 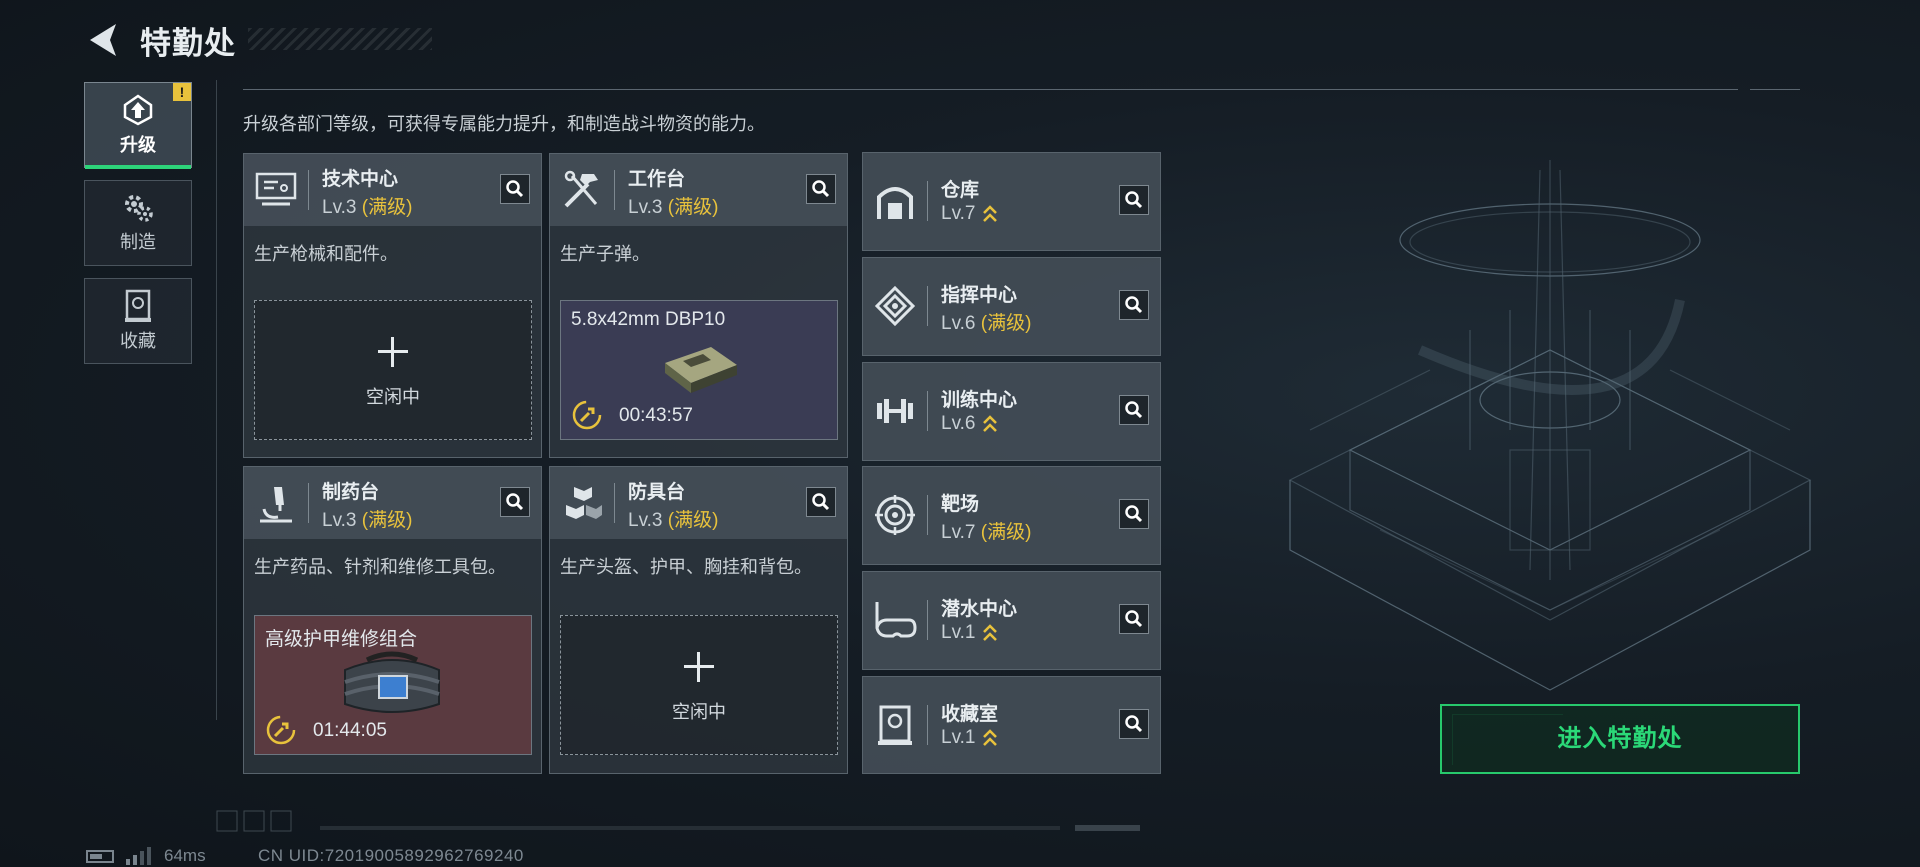 I want to click on production-timer: 00:43:57, so click(x=656, y=415).